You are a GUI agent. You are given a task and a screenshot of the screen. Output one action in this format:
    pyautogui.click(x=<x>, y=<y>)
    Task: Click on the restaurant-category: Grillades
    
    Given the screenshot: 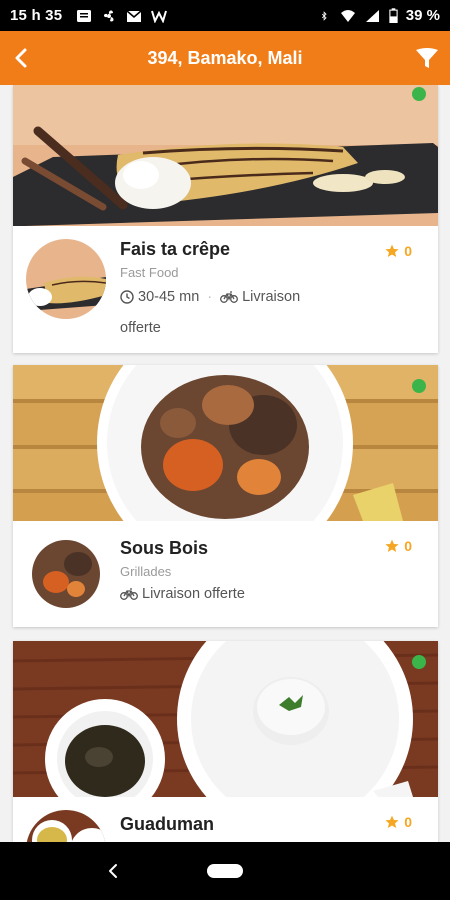 What is the action you would take?
    pyautogui.click(x=146, y=571)
    